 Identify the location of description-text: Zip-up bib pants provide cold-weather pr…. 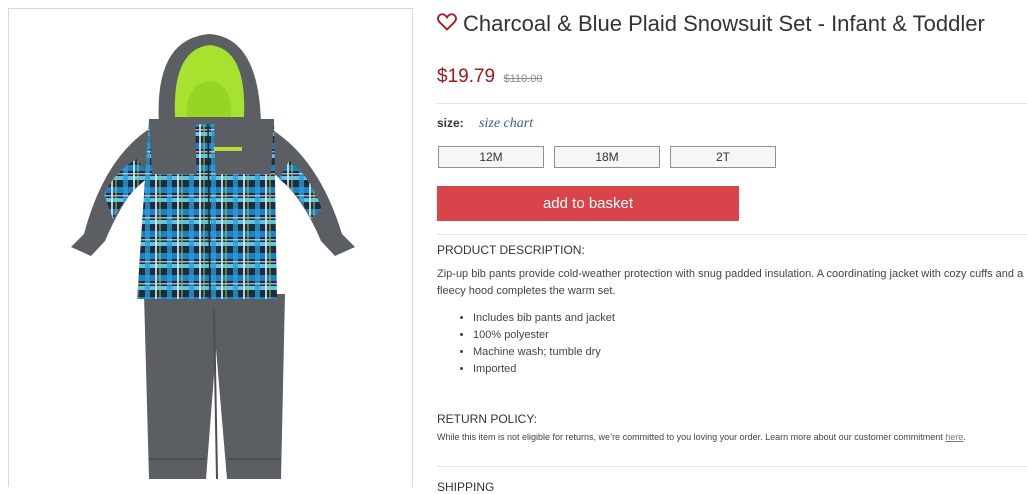
(730, 282).